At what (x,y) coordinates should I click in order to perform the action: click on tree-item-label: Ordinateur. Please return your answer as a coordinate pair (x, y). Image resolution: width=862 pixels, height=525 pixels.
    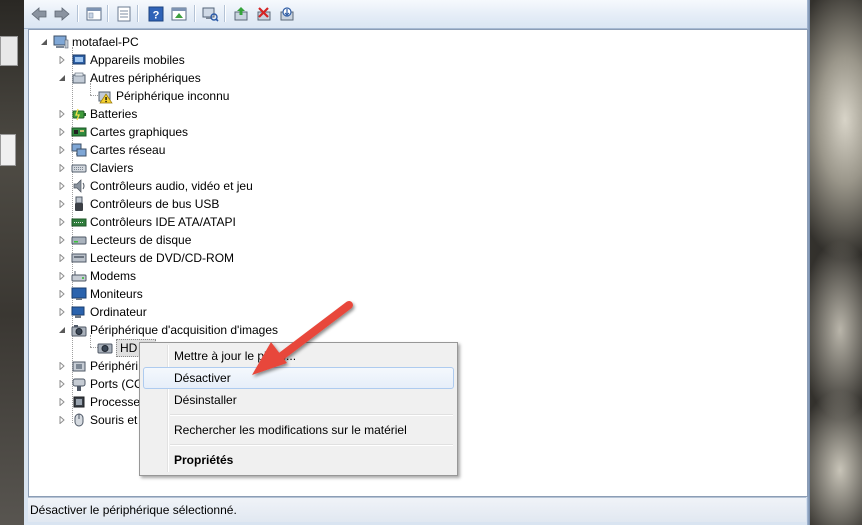
    Looking at the image, I should click on (118, 312).